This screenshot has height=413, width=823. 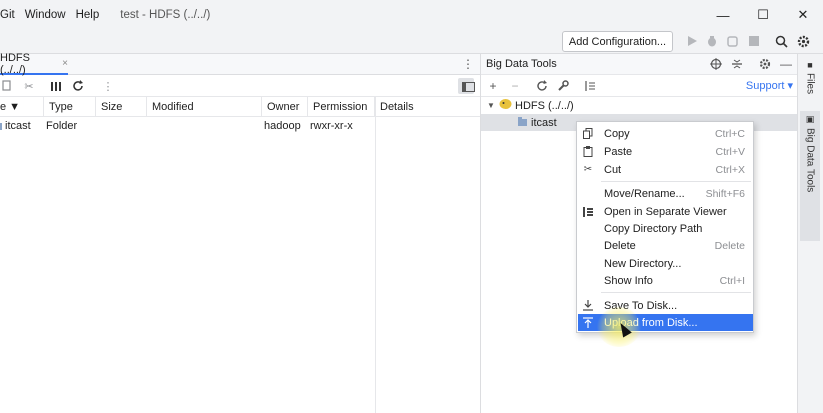 I want to click on tree-node-itcast-label: itcast, so click(x=544, y=122).